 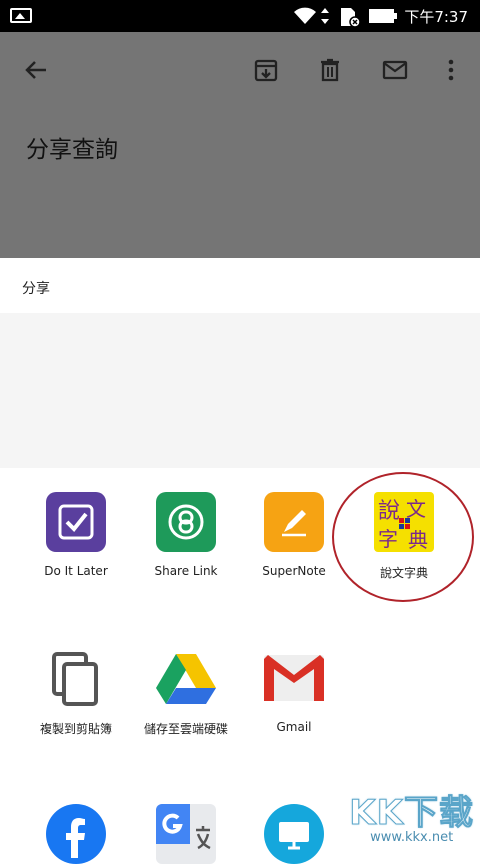 I want to click on app-google-drive: 儲存至雲端硬碟, so click(x=186, y=692).